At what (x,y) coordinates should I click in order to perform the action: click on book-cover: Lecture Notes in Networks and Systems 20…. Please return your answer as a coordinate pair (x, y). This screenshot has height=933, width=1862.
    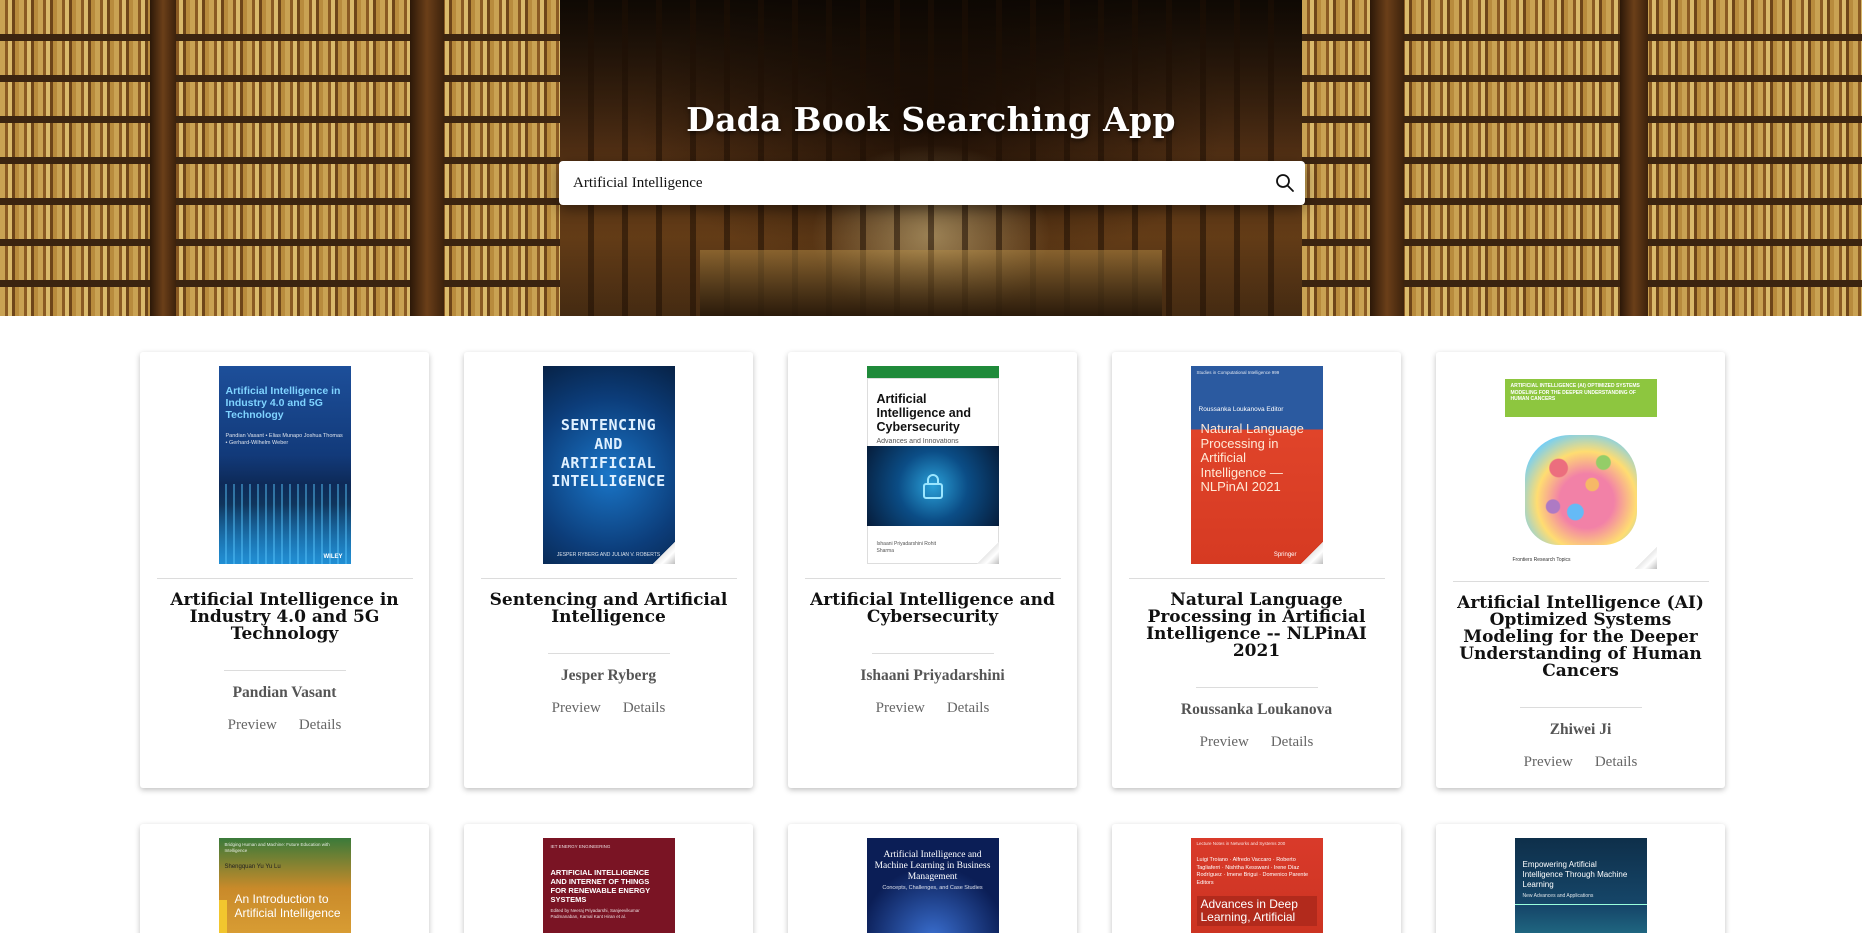
    Looking at the image, I should click on (1256, 885).